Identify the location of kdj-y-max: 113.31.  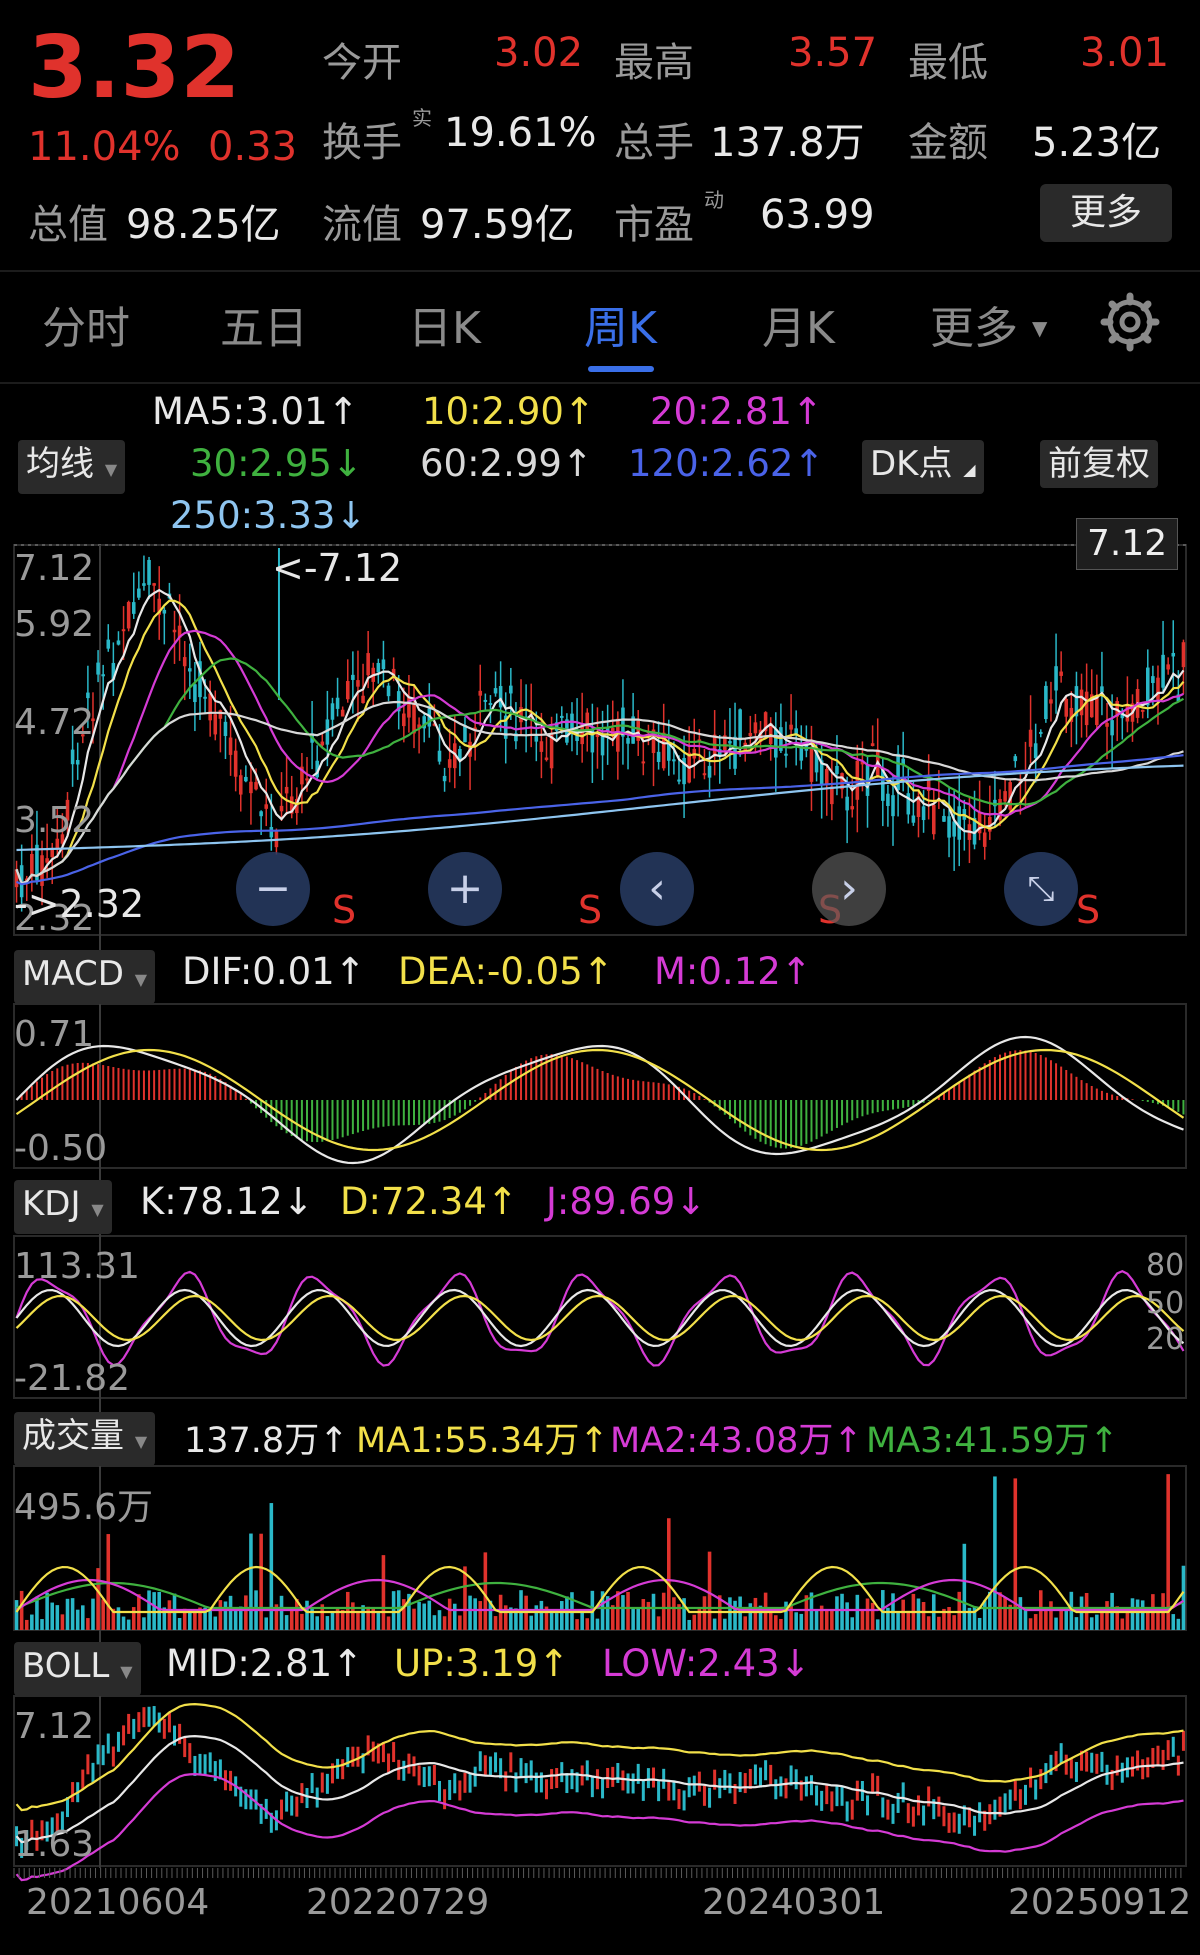
(77, 1266).